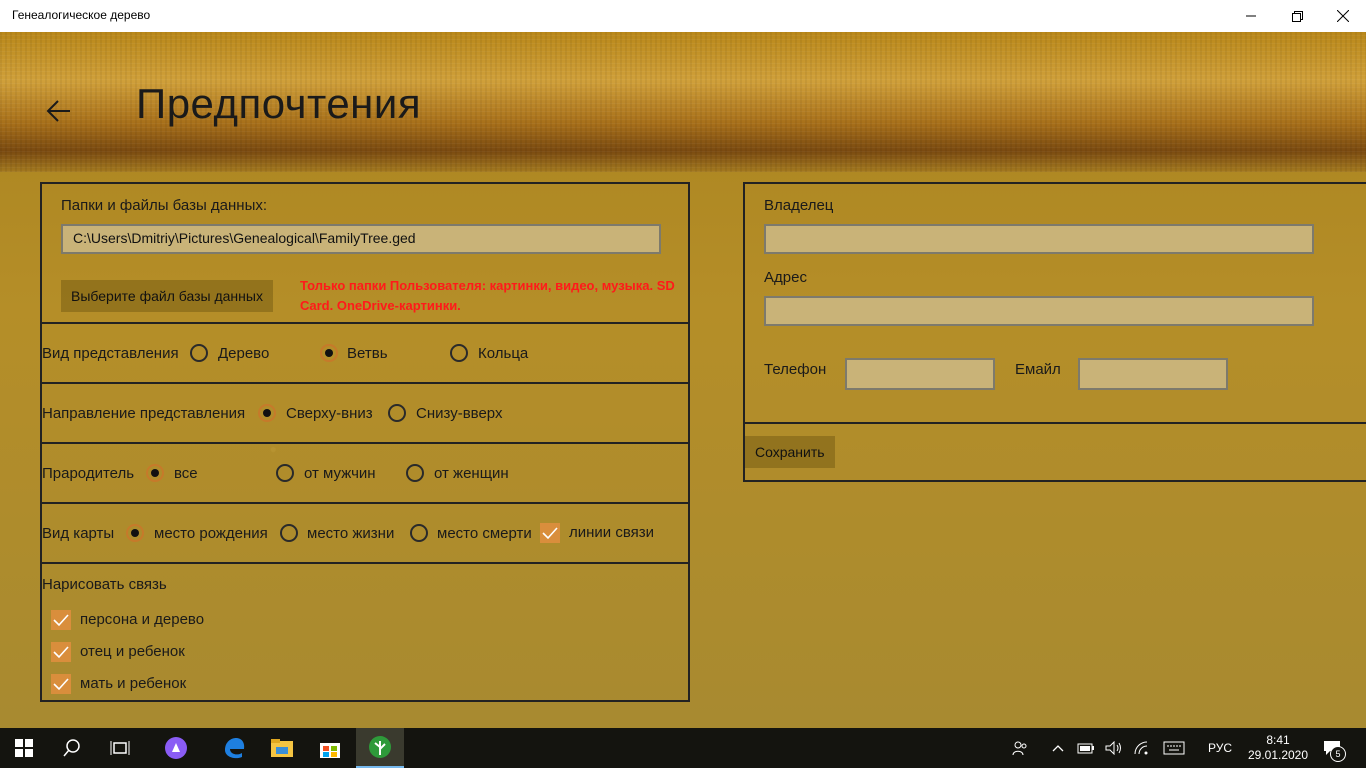 The height and width of the screenshot is (768, 1366). I want to click on store-button, so click(330, 748).